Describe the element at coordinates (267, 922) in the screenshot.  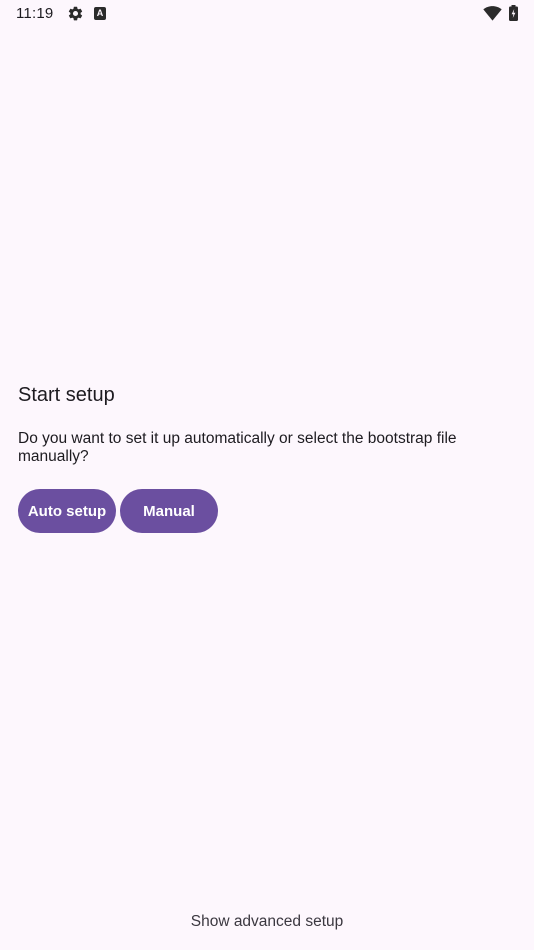
I see `show-advanced-setup-link: Show advanced setup` at that location.